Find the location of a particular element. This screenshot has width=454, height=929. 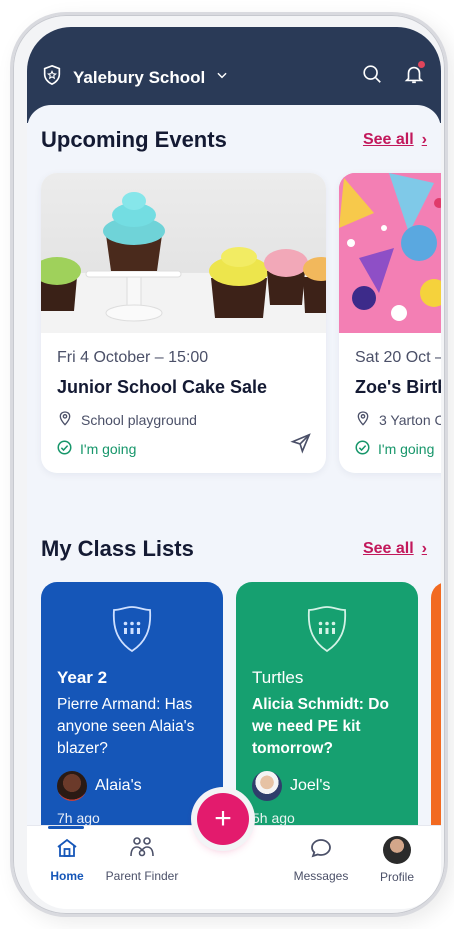

events-see-all-link: See all › is located at coordinates (395, 140).